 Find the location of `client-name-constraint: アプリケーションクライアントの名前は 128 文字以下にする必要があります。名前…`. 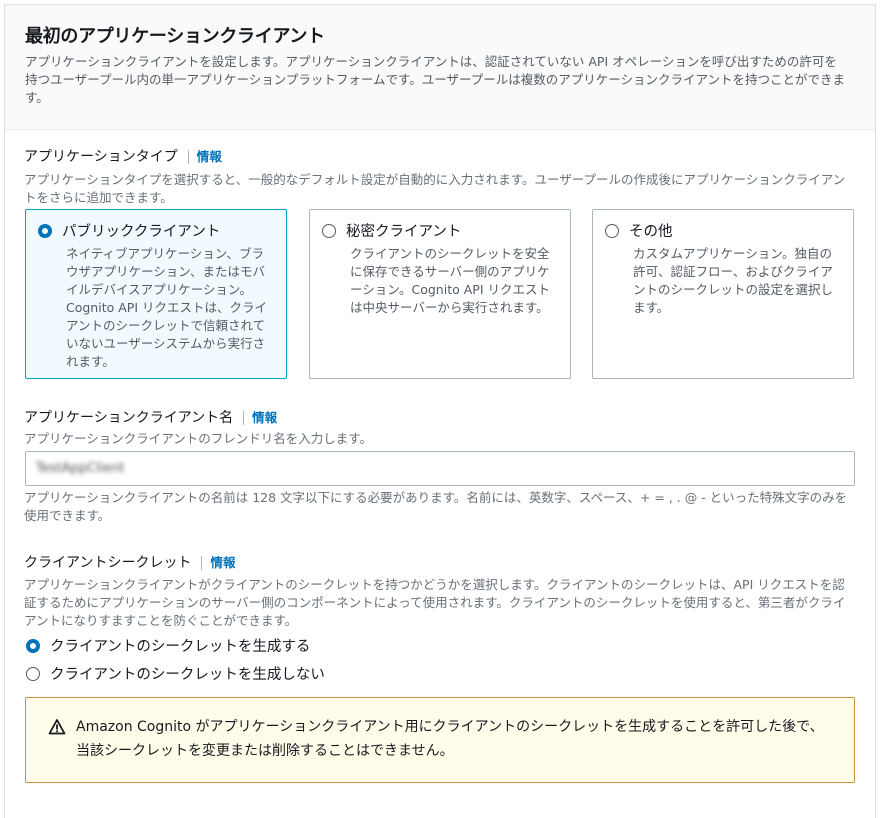

client-name-constraint: アプリケーションクライアントの名前は 128 文字以下にする必要があります。名前… is located at coordinates (436, 506).